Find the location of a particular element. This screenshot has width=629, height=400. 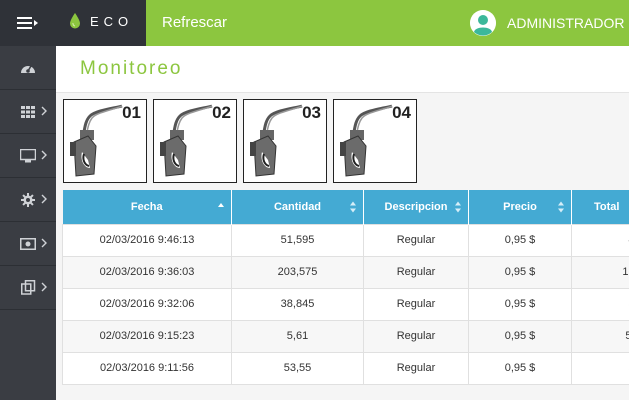

pump-card: 04 is located at coordinates (375, 141).